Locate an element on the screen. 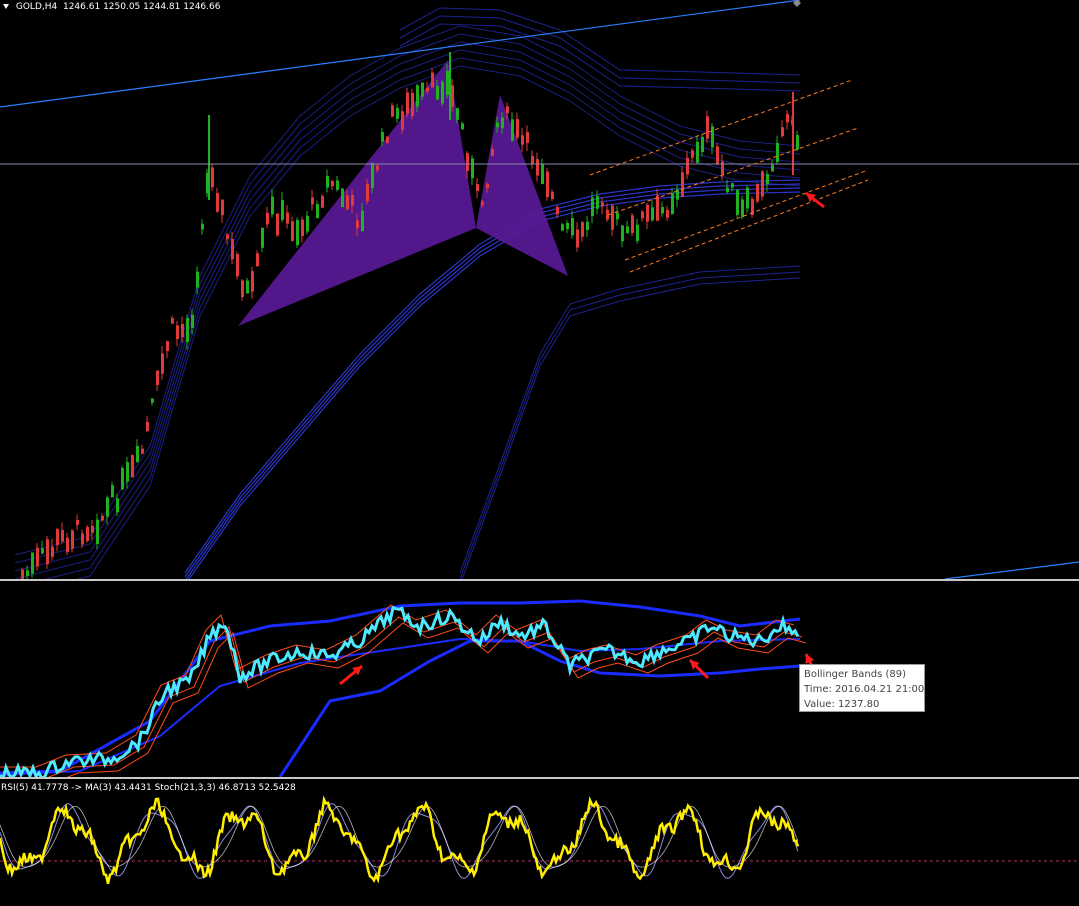  upper-band-line is located at coordinates (400, 687).